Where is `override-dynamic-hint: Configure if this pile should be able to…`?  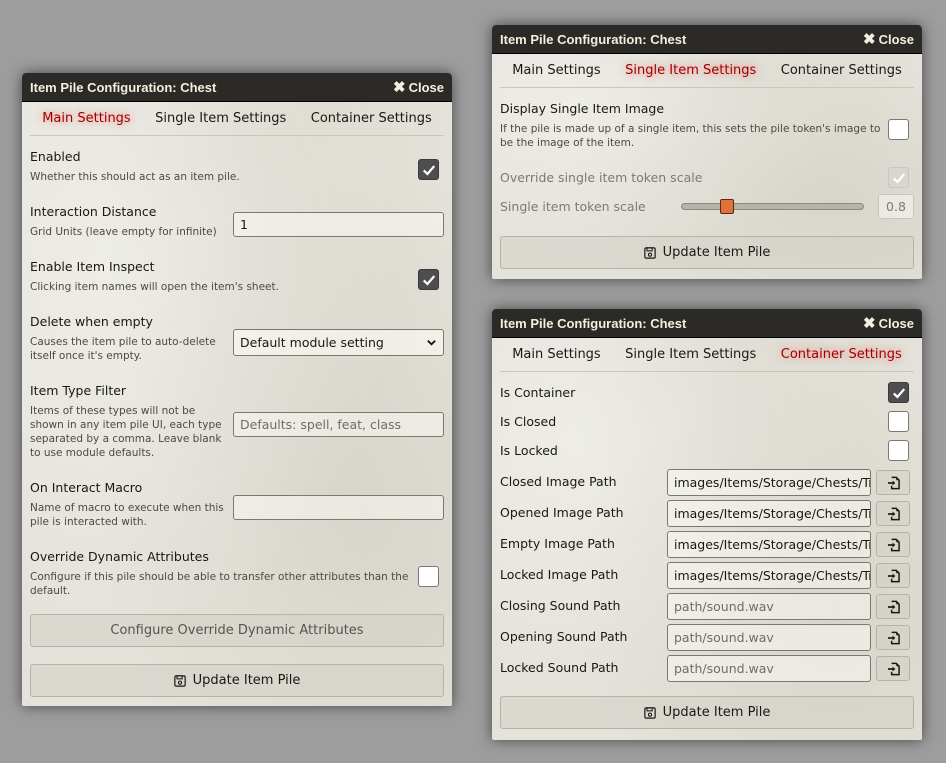
override-dynamic-hint: Configure if this pile should be able to… is located at coordinates (237, 584).